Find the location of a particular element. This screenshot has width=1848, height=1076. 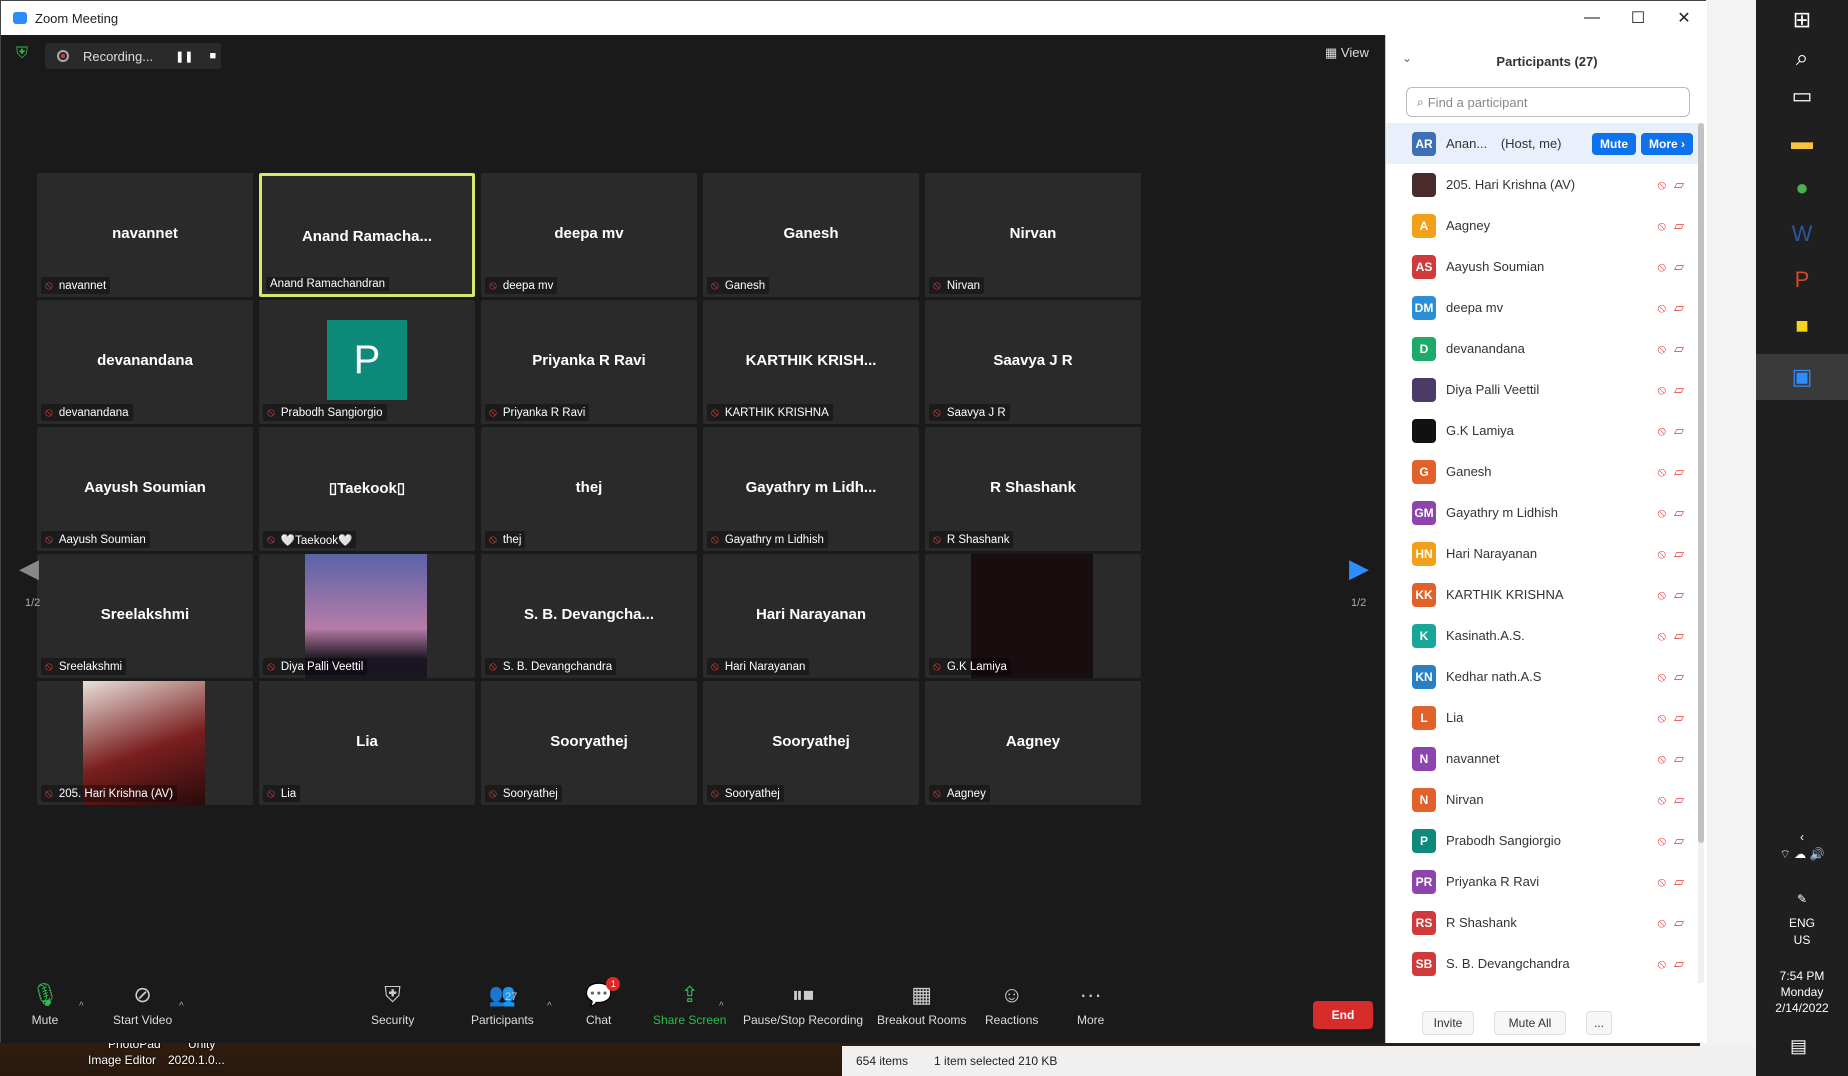

windows-start-icon: ⊞ is located at coordinates (1802, 20).